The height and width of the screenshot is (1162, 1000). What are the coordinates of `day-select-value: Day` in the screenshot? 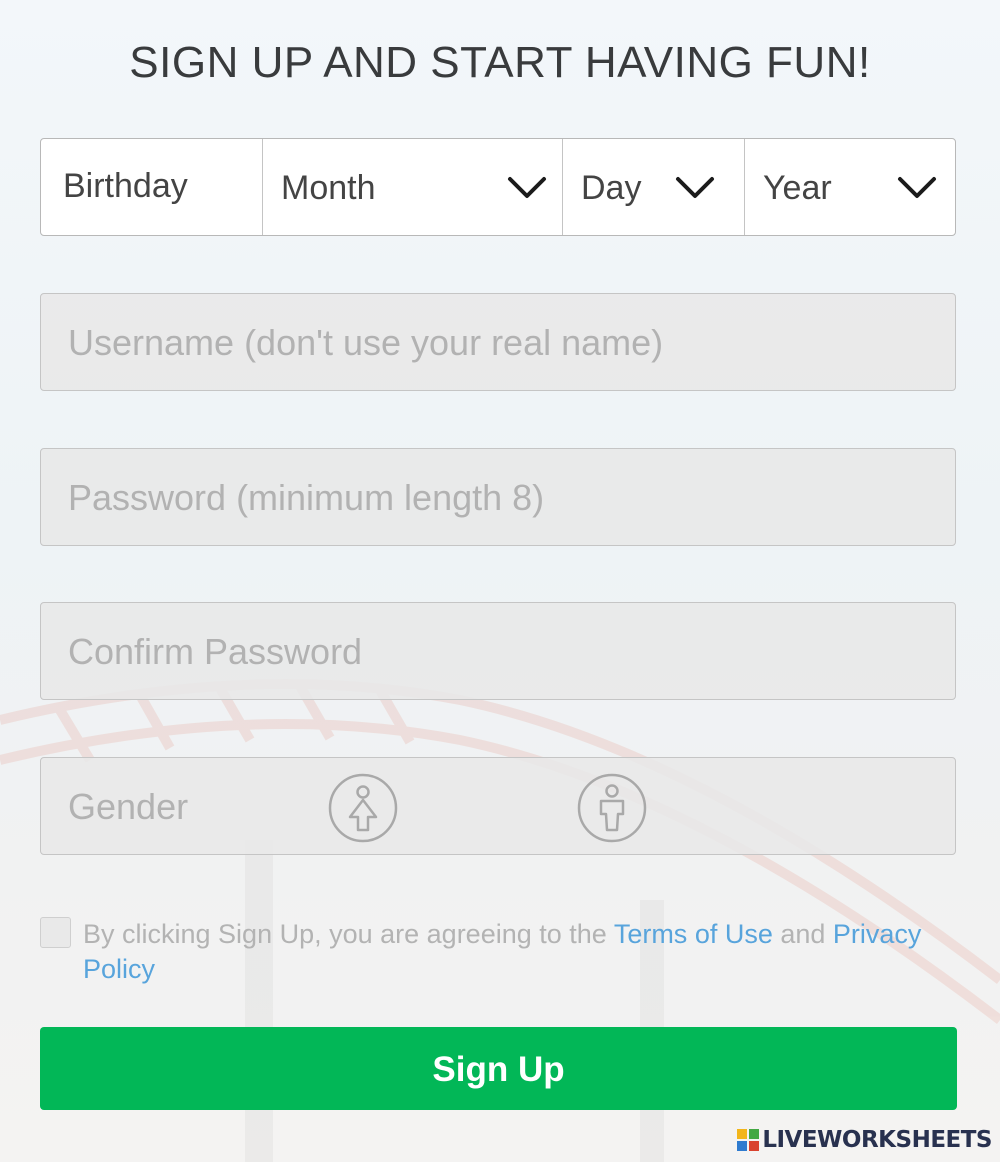 It's located at (611, 188).